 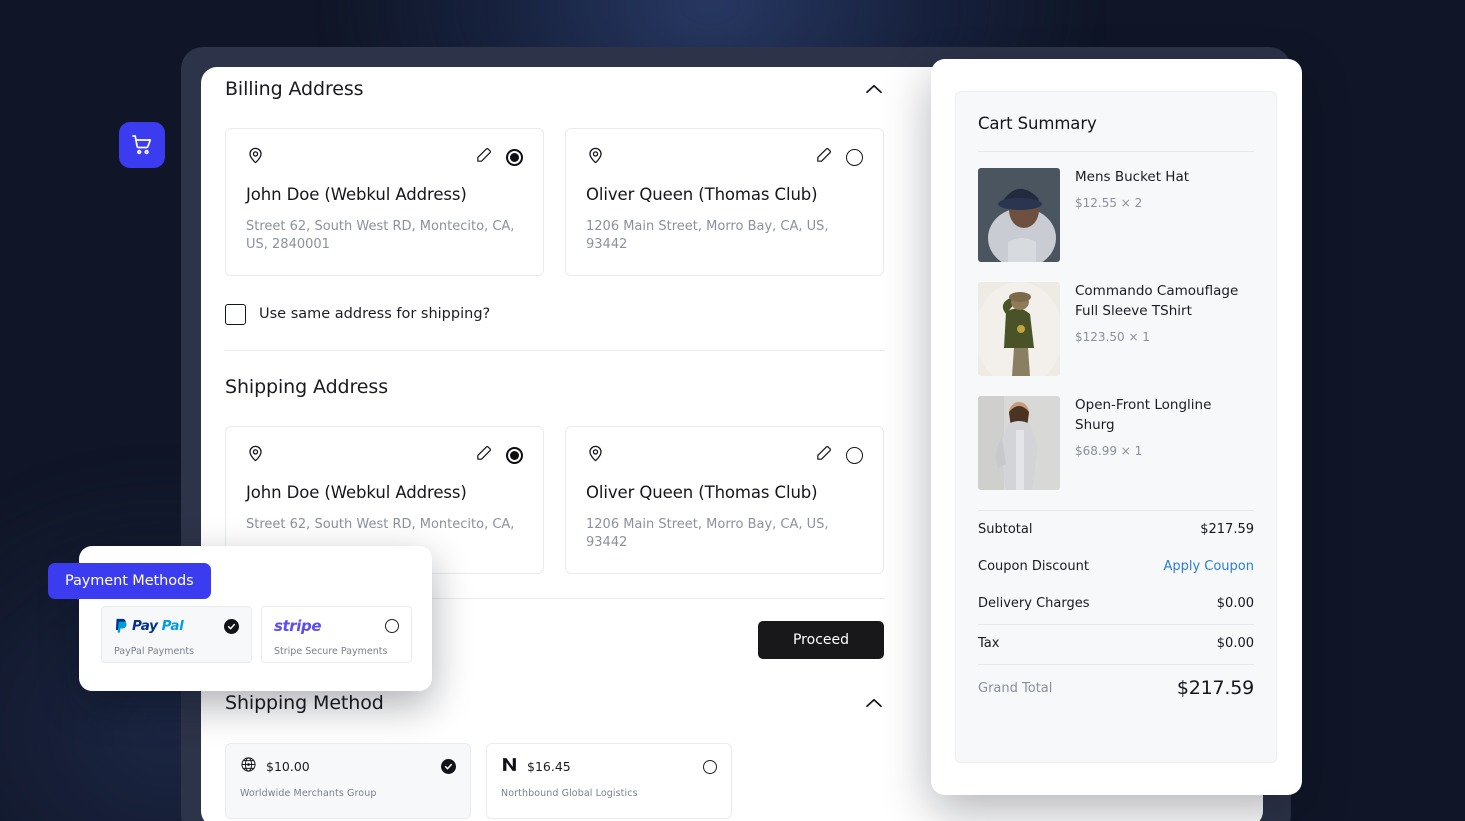 What do you see at coordinates (1116, 603) in the screenshot?
I see `delivery-charges-row: Delivery Charges $0.00` at bounding box center [1116, 603].